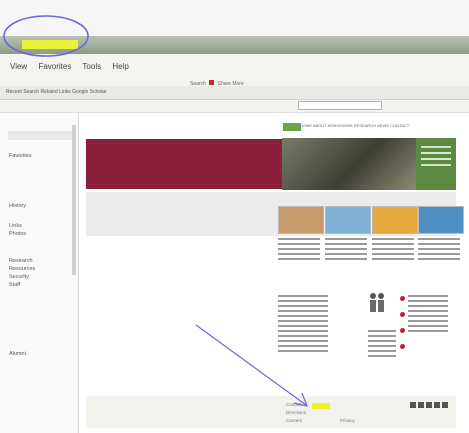 The image size is (469, 433). What do you see at coordinates (251, 365) in the screenshot?
I see `annotation-arrow` at bounding box center [251, 365].